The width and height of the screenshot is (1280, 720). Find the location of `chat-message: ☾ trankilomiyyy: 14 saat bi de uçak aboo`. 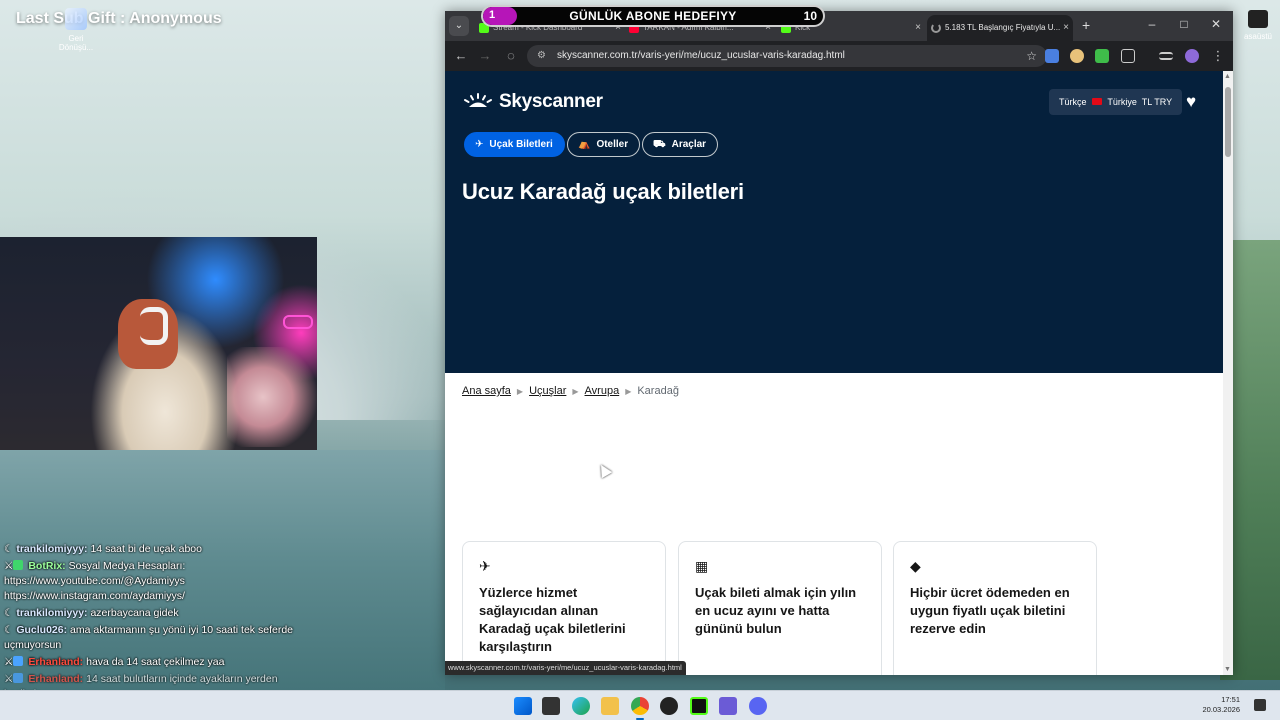

chat-message: ☾ trankilomiyyy: 14 saat bi de uçak aboo is located at coordinates (159, 549).